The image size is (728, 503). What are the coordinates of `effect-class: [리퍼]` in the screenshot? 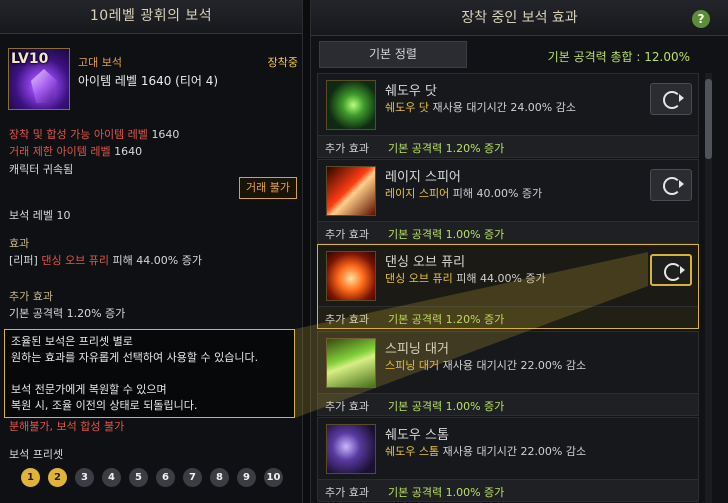 It's located at (23, 260).